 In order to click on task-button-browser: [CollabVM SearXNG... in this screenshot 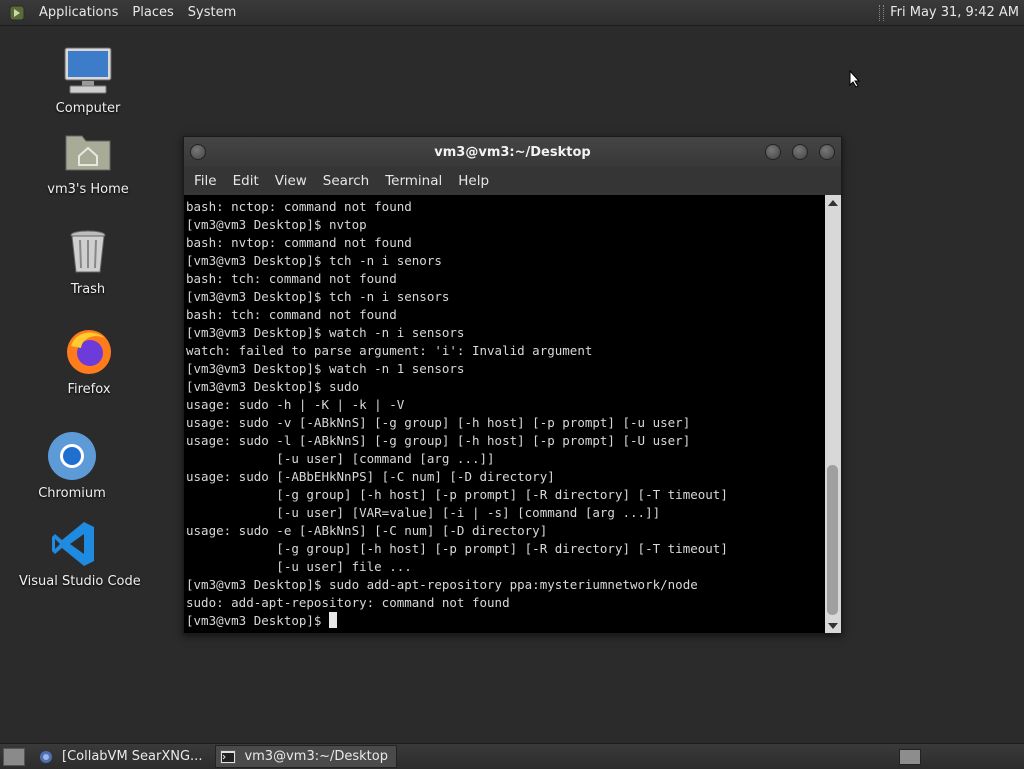, I will do `click(122, 756)`.